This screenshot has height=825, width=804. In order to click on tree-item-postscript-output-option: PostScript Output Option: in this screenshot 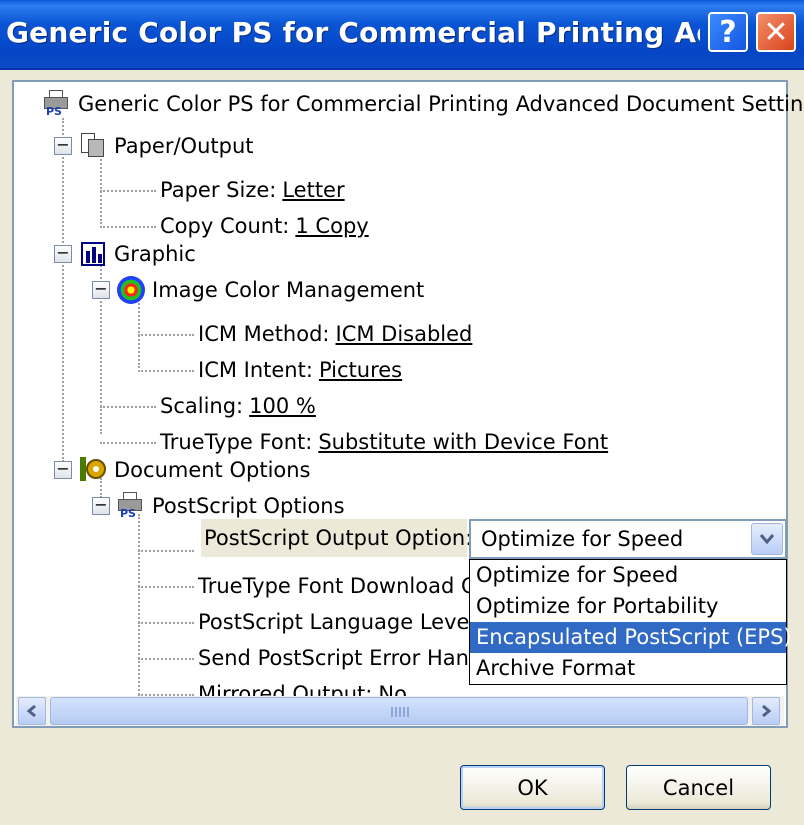, I will do `click(338, 538)`.